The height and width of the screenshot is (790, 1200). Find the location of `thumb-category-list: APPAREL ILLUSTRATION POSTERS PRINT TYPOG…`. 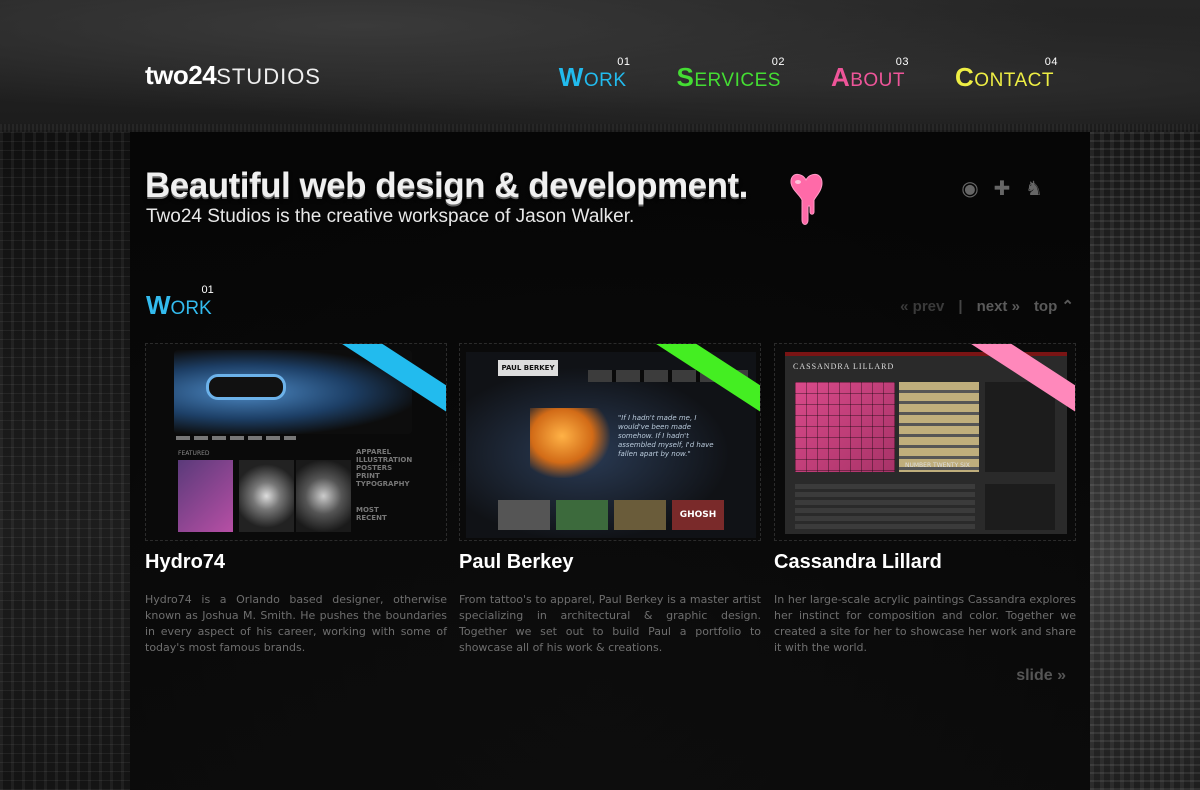

thumb-category-list: APPAREL ILLUSTRATION POSTERS PRINT TYPOG… is located at coordinates (384, 485).